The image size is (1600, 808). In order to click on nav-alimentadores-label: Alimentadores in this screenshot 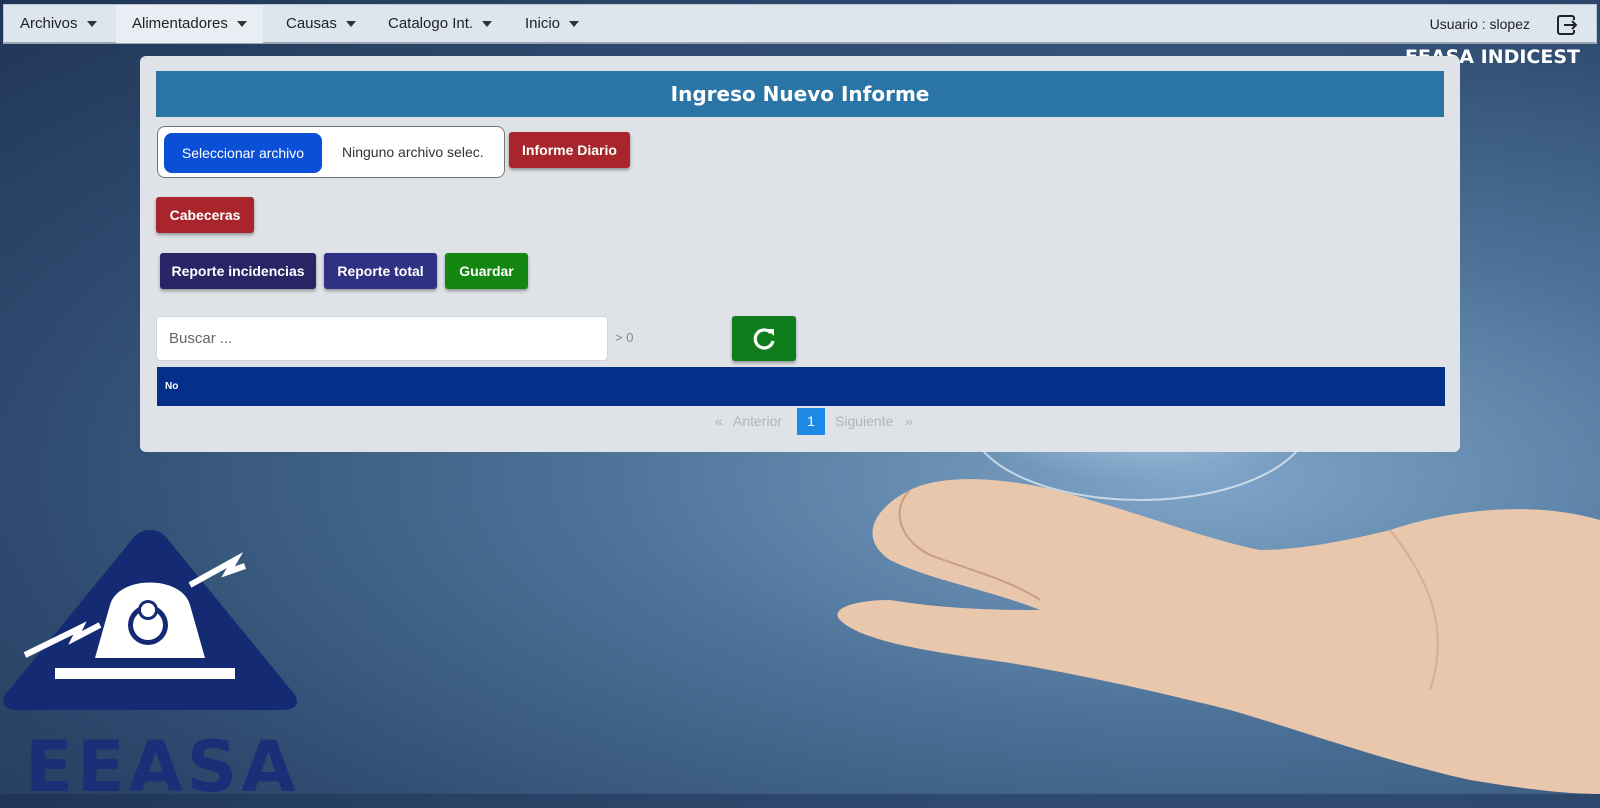, I will do `click(180, 23)`.